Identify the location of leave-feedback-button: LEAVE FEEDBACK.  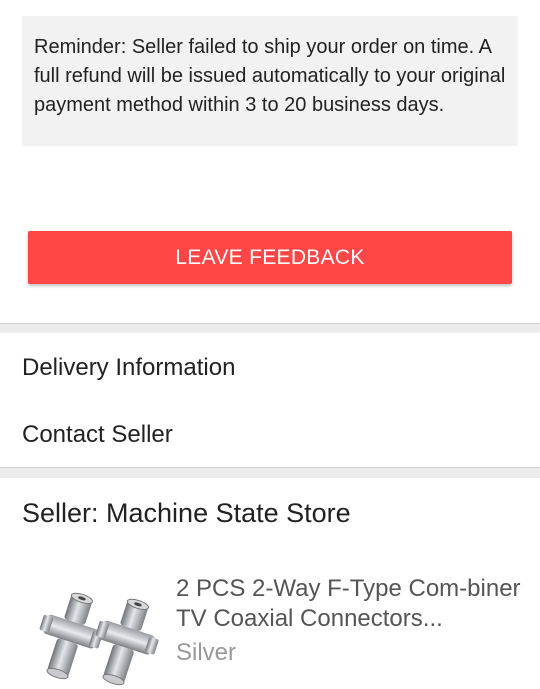
(270, 257).